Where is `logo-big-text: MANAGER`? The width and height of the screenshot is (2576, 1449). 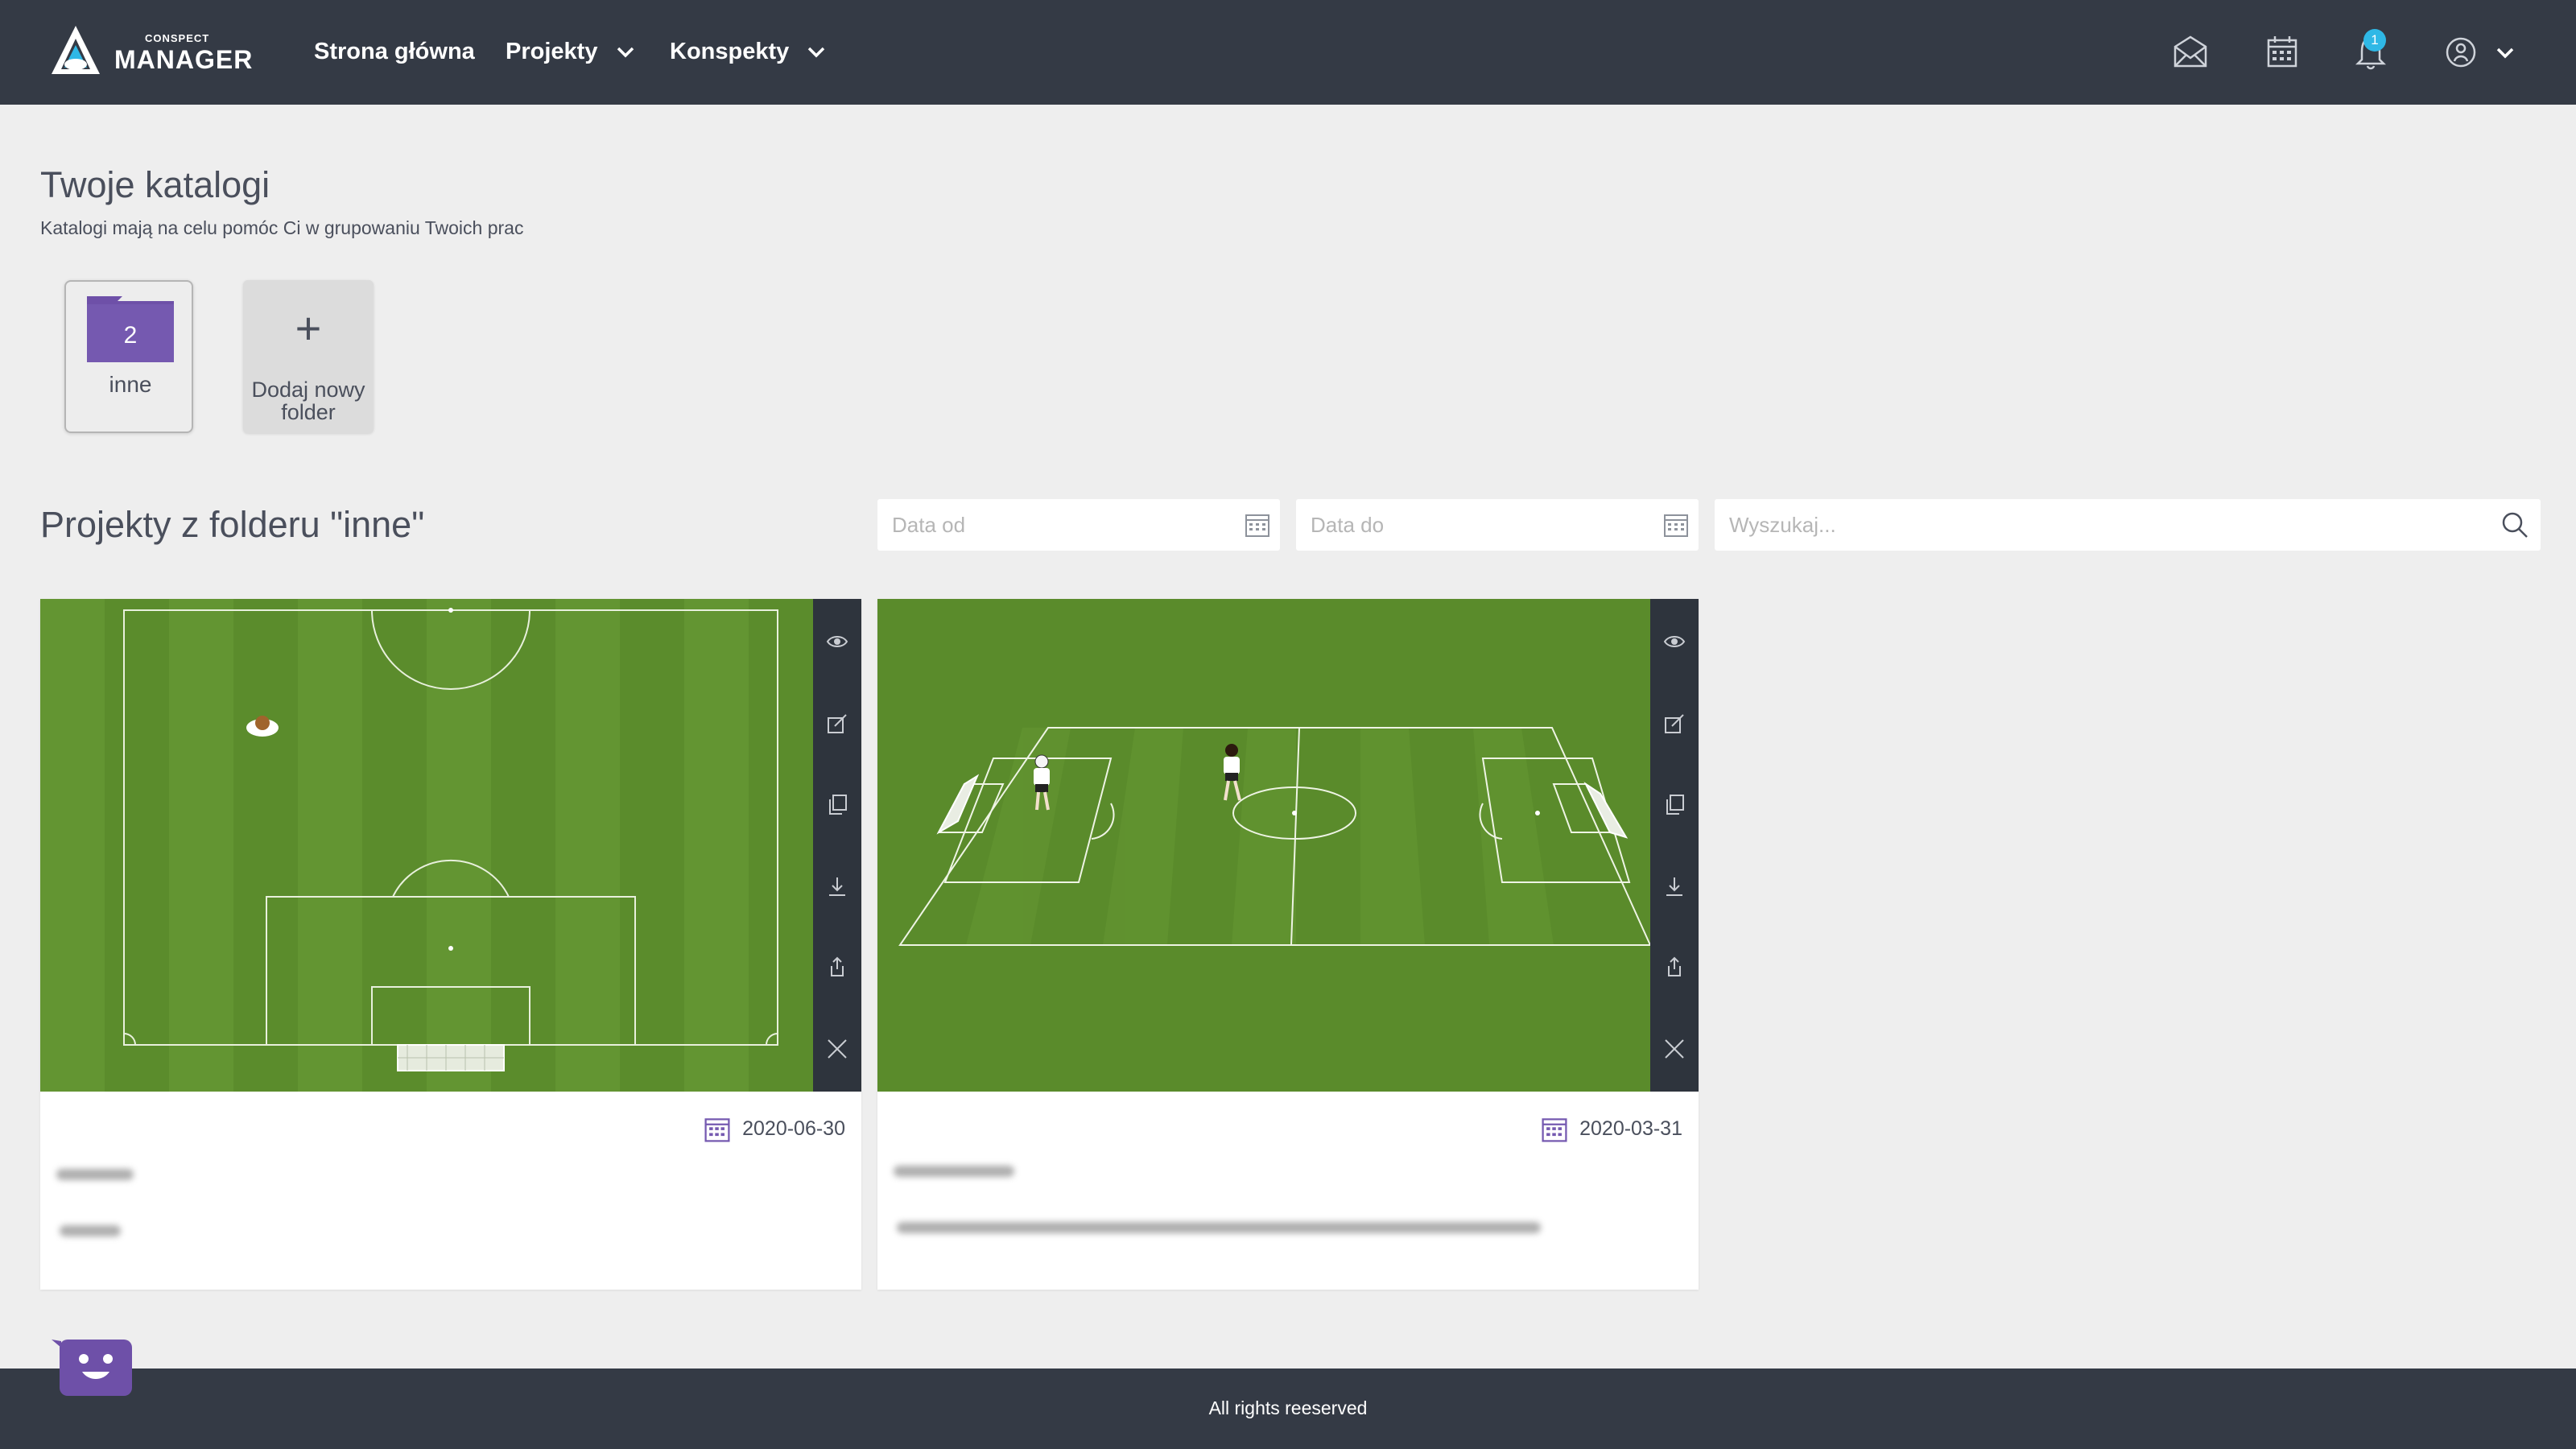 logo-big-text: MANAGER is located at coordinates (184, 59).